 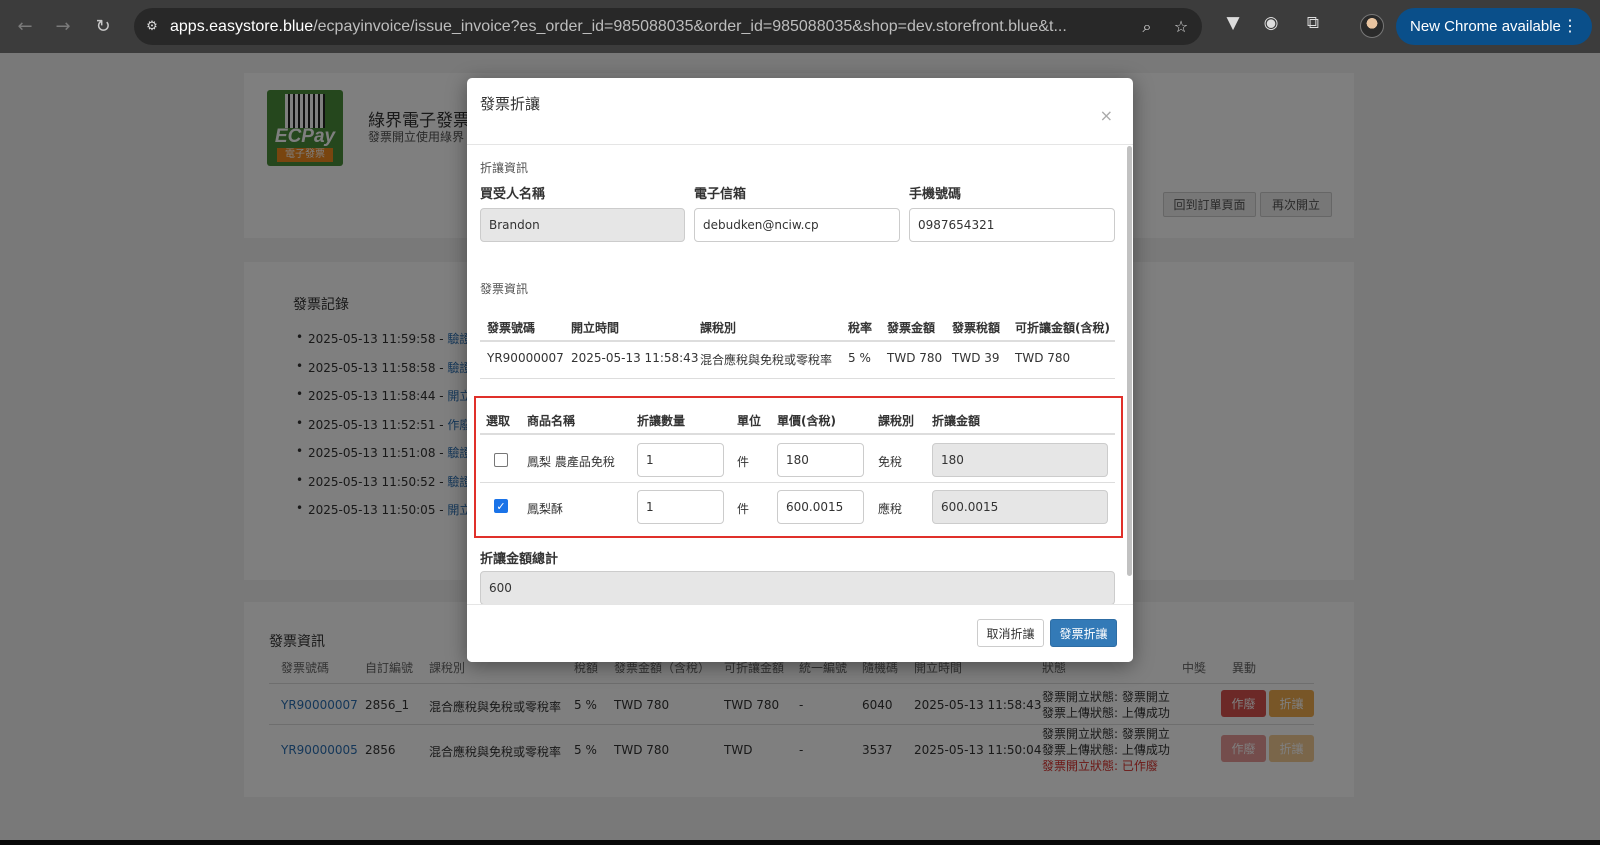 What do you see at coordinates (551, 421) in the screenshot?
I see `column-header: 商品名稱` at bounding box center [551, 421].